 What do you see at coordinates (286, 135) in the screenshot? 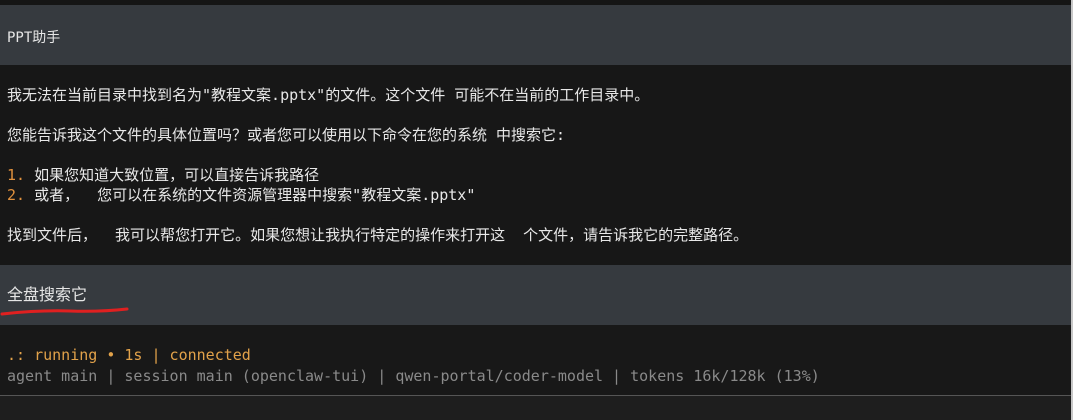
I see `assistant-line: 您能告诉我这个文件的具体位置吗？或者您可以使用以下命令在您的系统 中搜索它:` at bounding box center [286, 135].